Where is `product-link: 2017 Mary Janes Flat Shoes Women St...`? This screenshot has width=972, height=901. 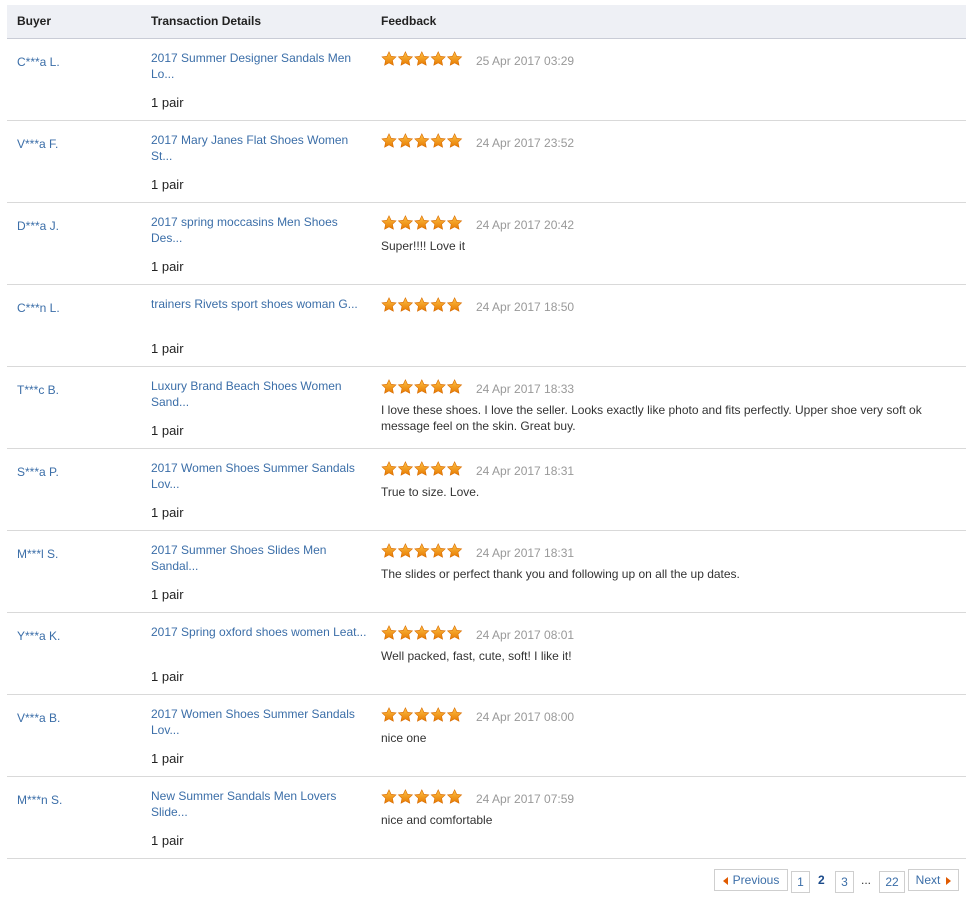
product-link: 2017 Mary Janes Flat Shoes Women St... is located at coordinates (261, 148).